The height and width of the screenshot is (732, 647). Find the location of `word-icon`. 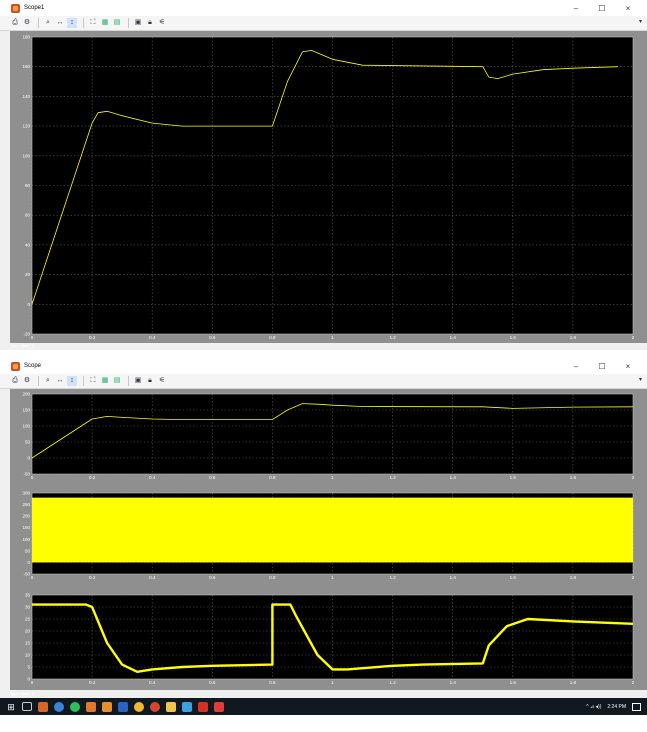

word-icon is located at coordinates (123, 706).